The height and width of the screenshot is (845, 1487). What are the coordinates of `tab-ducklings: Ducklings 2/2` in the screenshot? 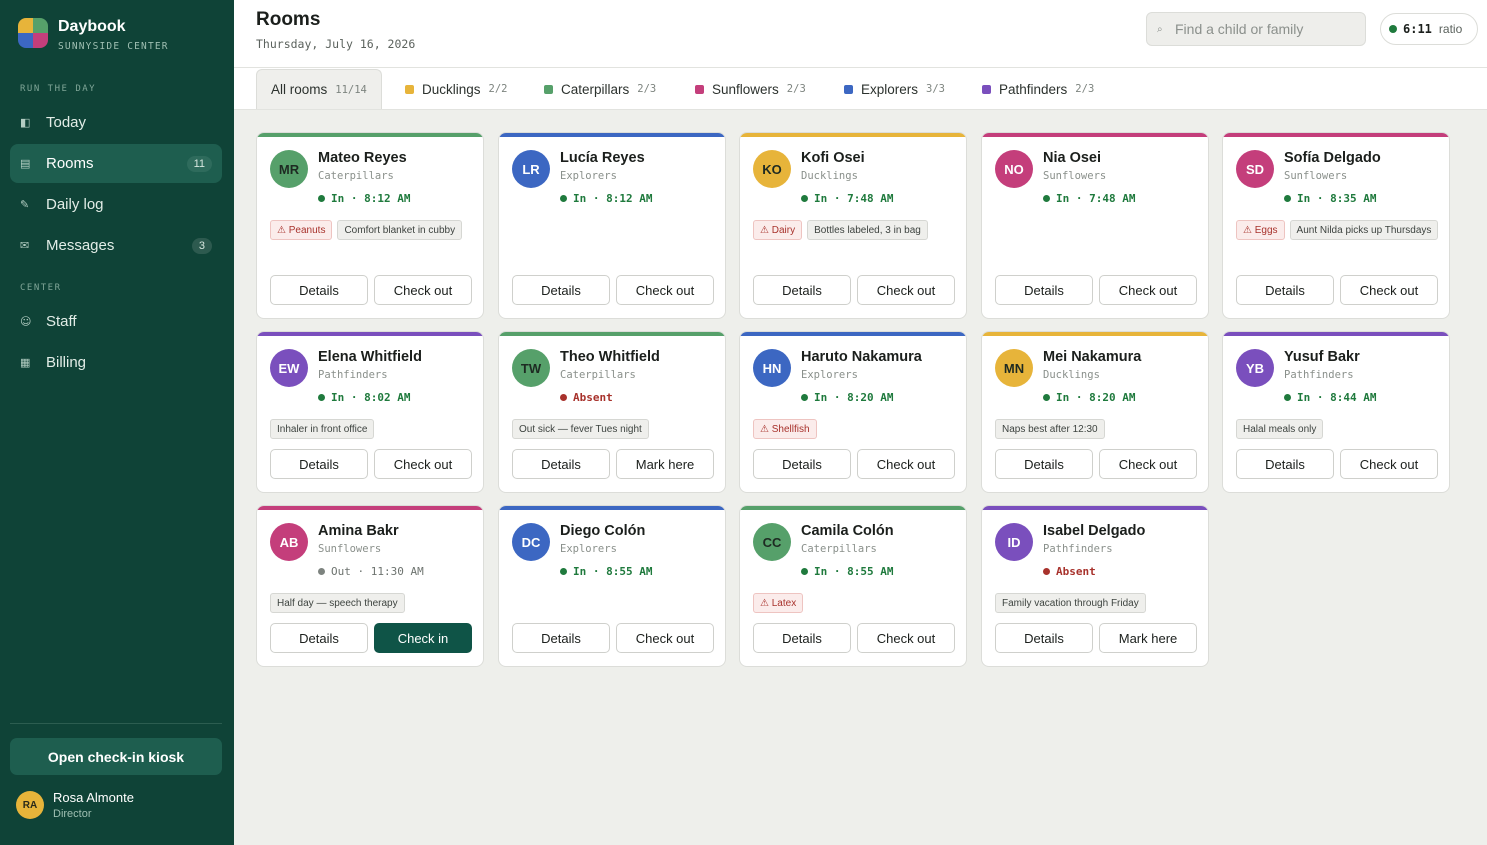 It's located at (456, 89).